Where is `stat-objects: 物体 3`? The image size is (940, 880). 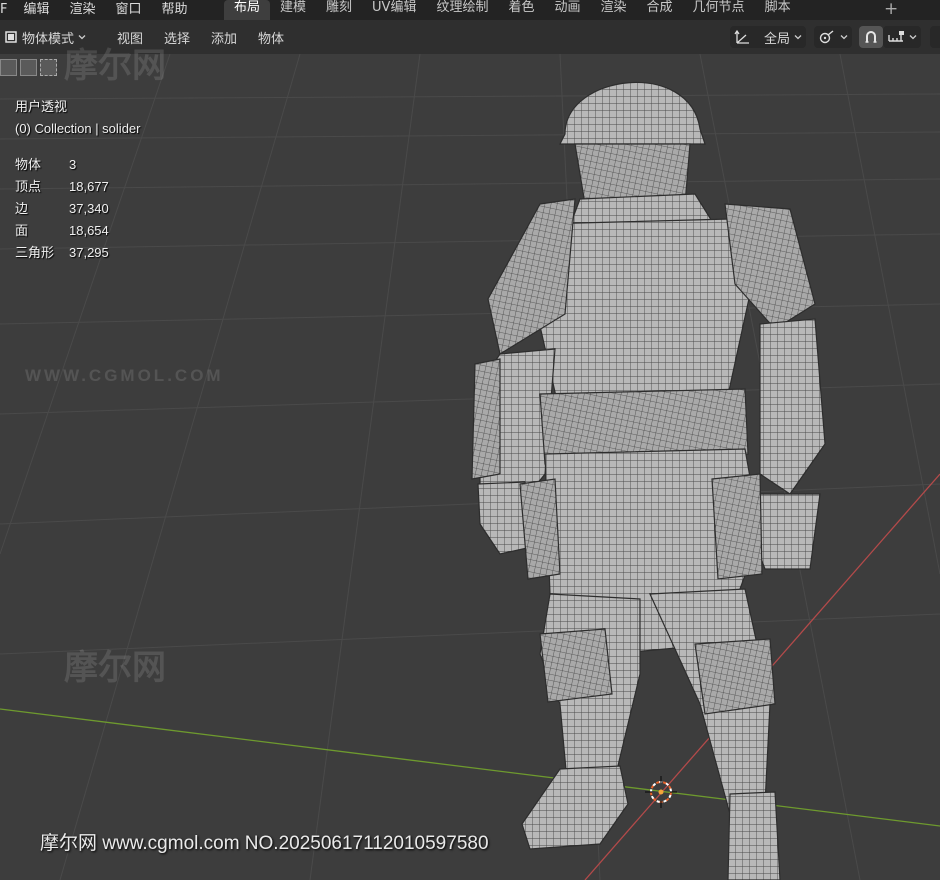
stat-objects: 物体 3 is located at coordinates (46, 164).